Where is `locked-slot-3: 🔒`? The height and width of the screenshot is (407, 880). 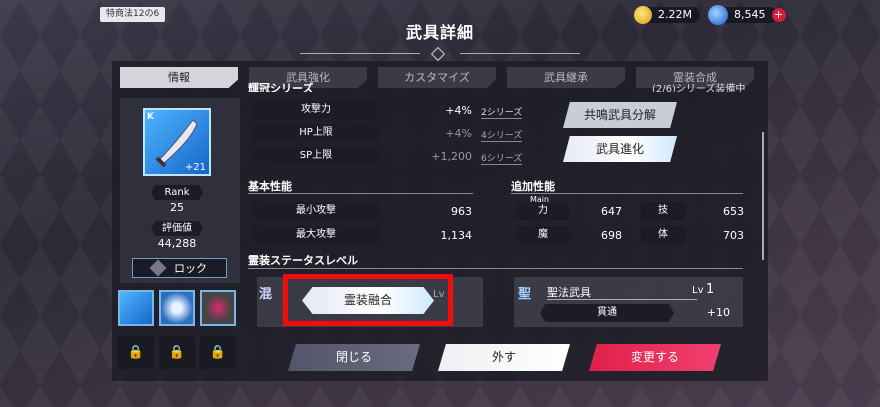 locked-slot-3: 🔒 is located at coordinates (218, 352).